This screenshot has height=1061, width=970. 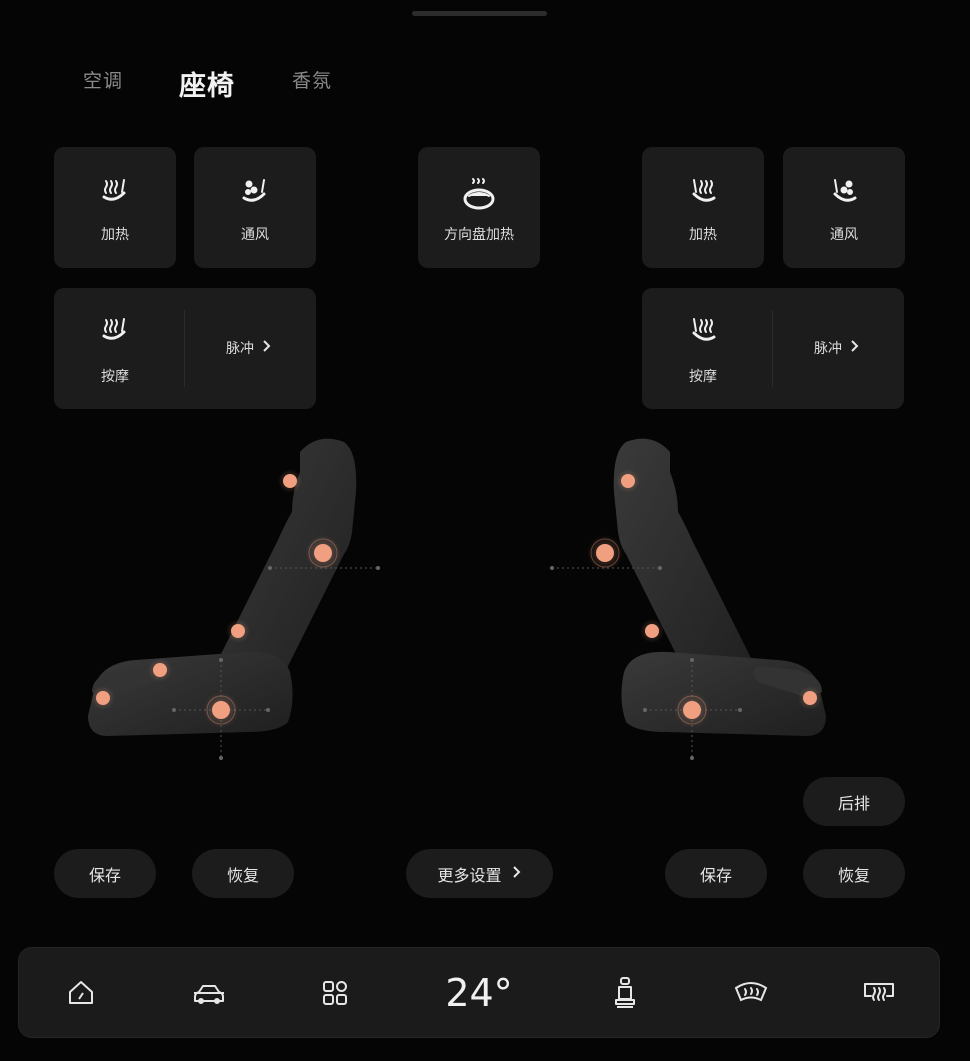 I want to click on left-save-button: 保存, so click(x=105, y=873).